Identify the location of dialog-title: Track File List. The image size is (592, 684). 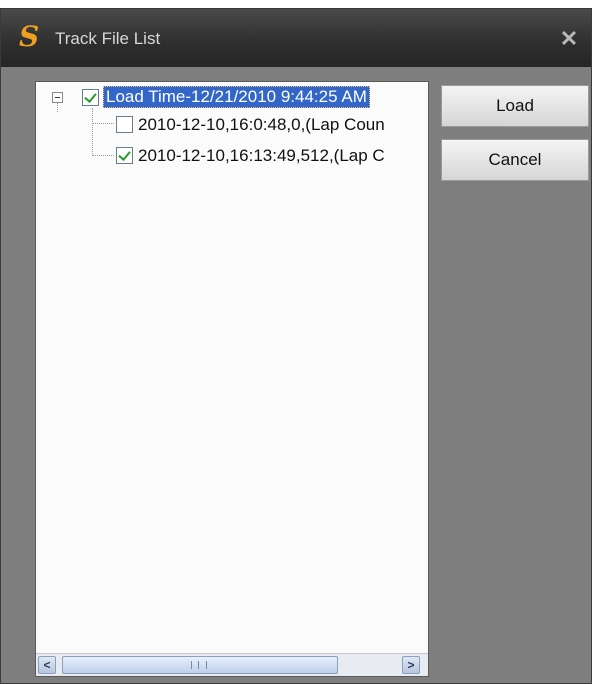
(108, 38).